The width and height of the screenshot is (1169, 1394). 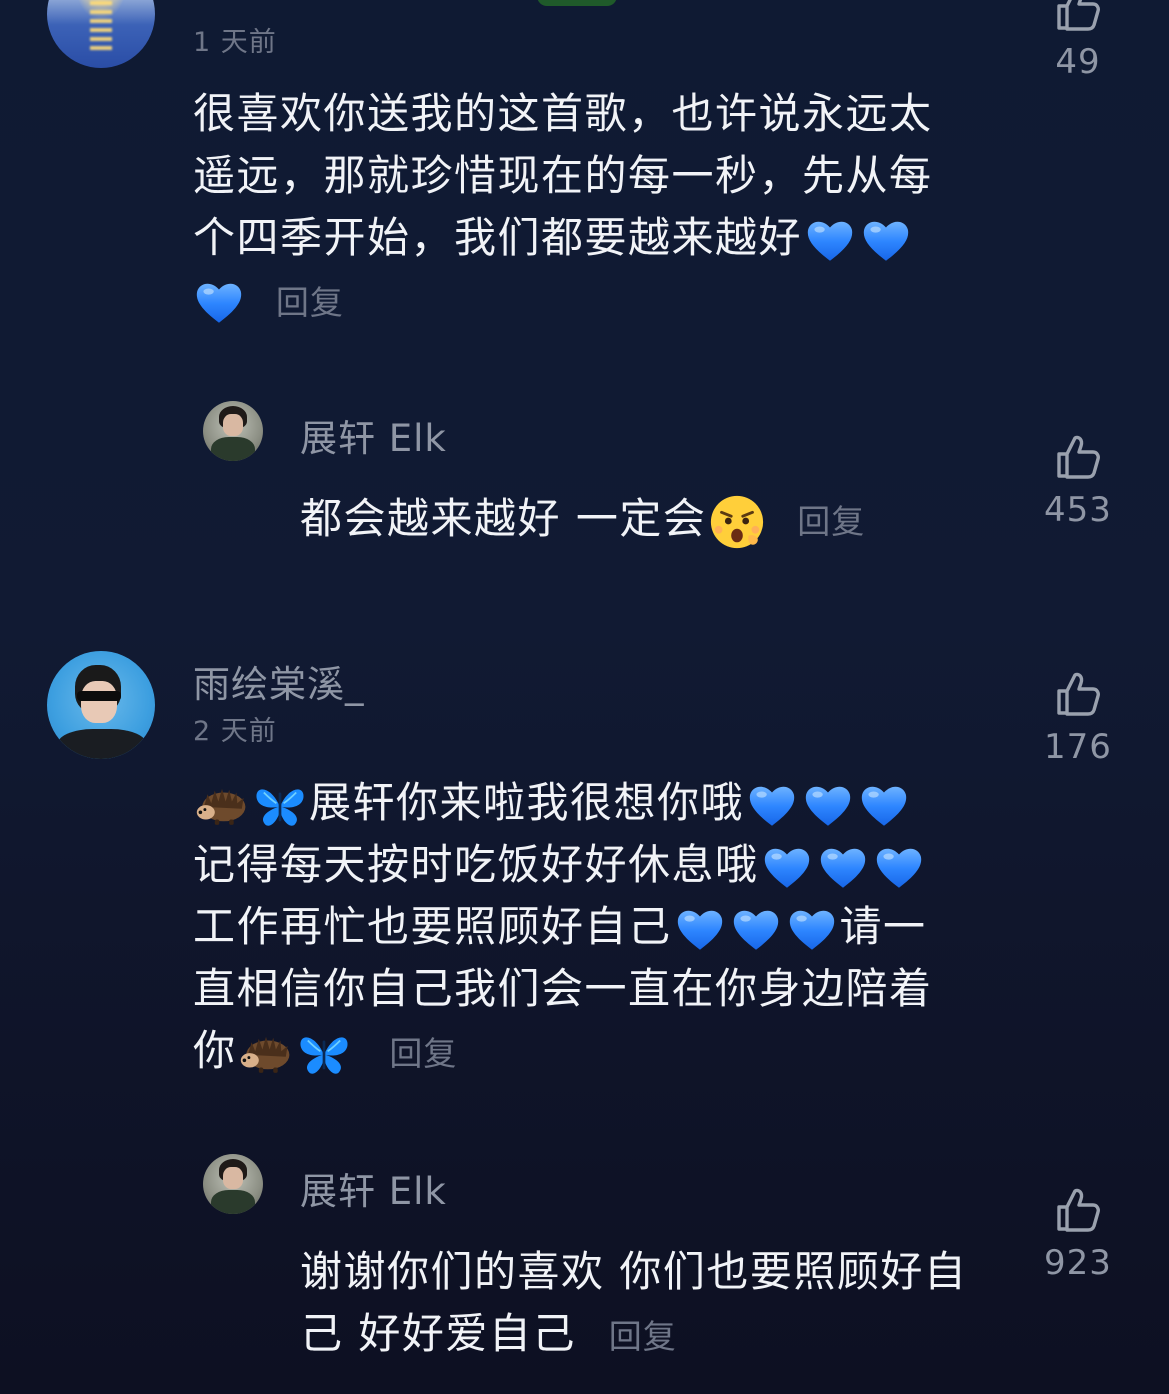 I want to click on surprised-face-icon, so click(x=737, y=522).